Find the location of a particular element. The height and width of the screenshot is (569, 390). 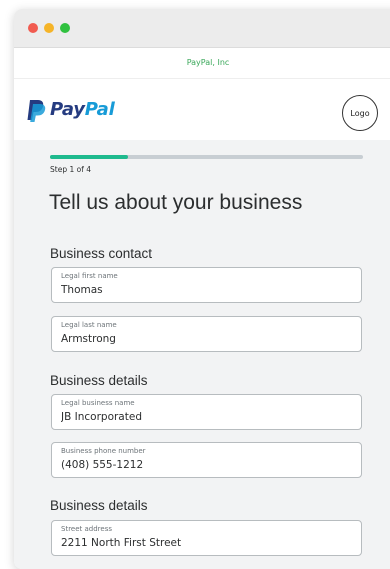

paypal-logo-icon is located at coordinates (36, 111).